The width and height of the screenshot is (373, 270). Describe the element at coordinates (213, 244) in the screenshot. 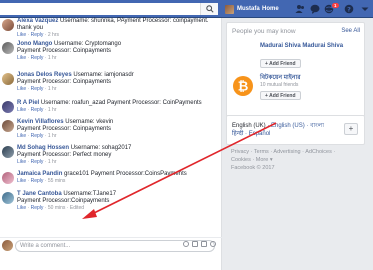

I see `sticker-icon` at that location.